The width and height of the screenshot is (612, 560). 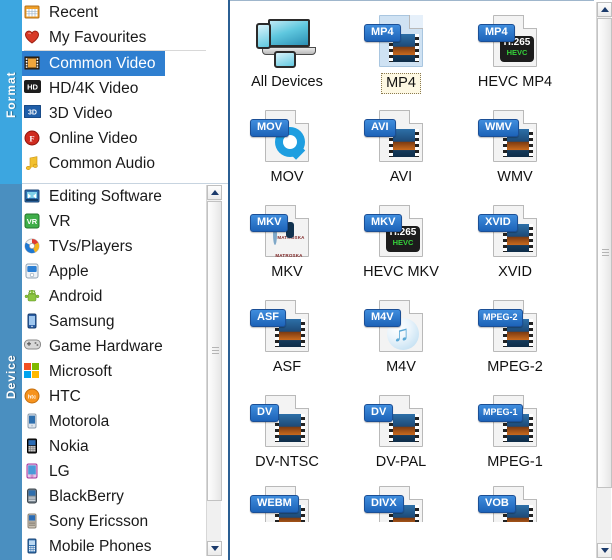 I want to click on format-tag-badge: WMV, so click(x=498, y=128).